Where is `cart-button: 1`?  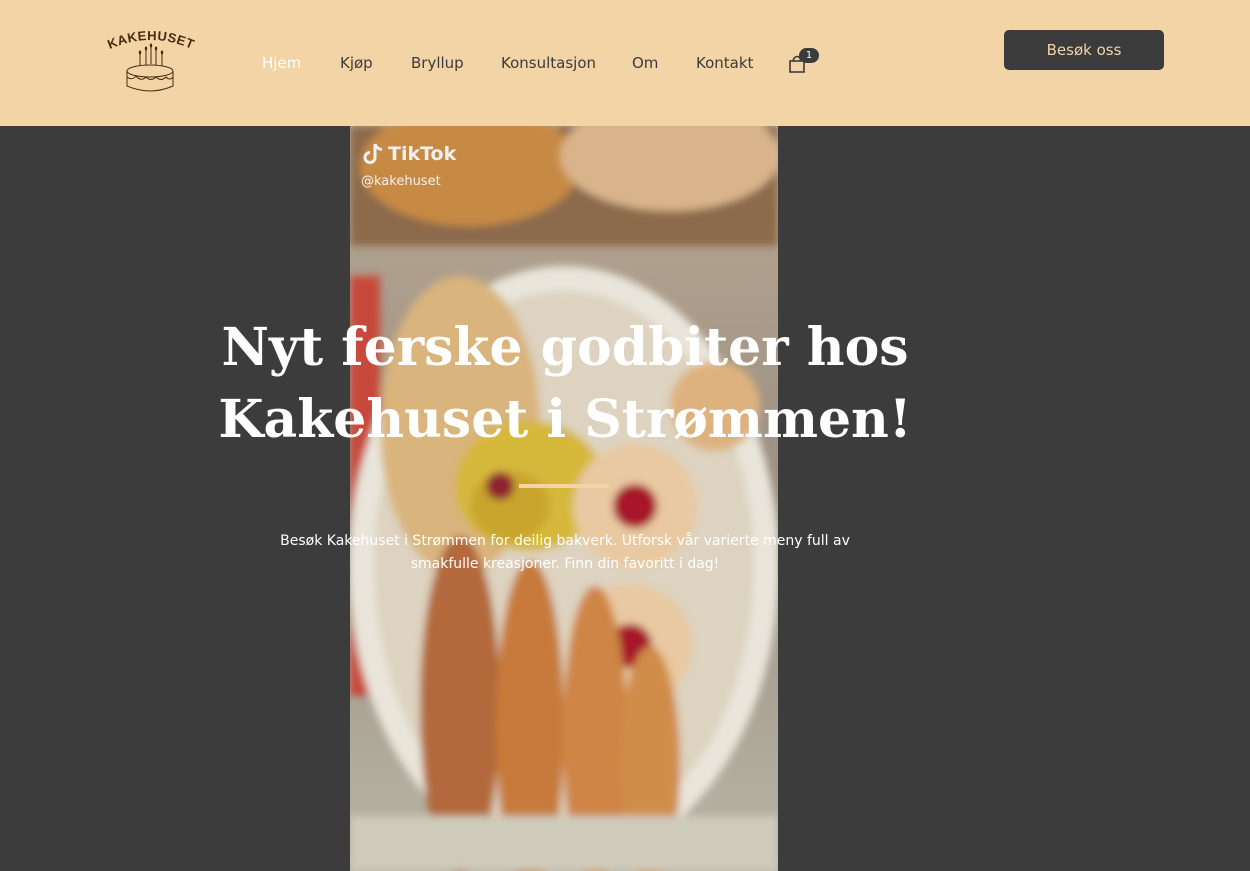
cart-button: 1 is located at coordinates (805, 63).